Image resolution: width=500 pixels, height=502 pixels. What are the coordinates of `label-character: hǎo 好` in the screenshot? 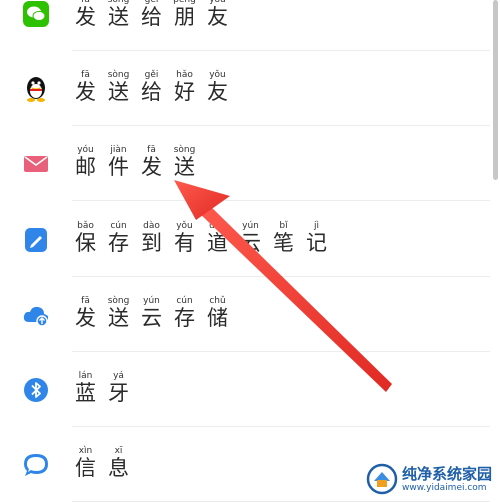 It's located at (184, 87).